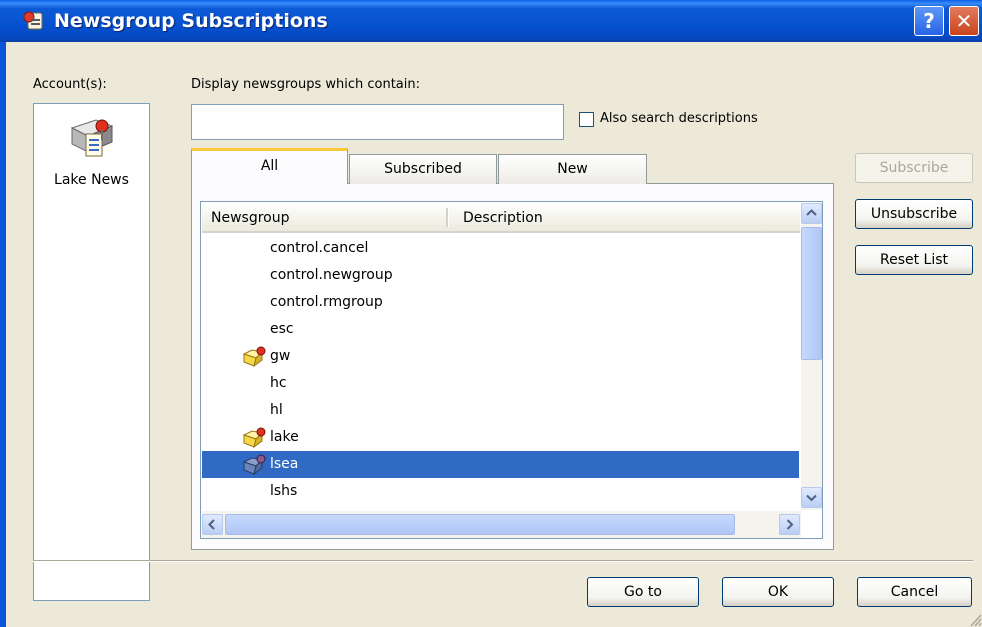  I want to click on cancel-button: Cancel, so click(914, 592).